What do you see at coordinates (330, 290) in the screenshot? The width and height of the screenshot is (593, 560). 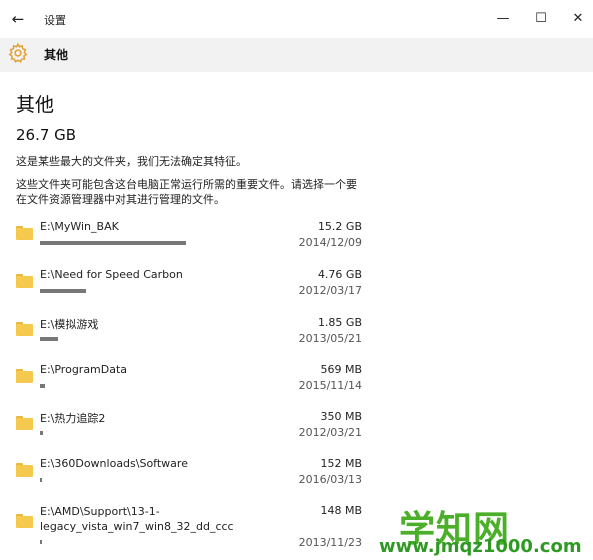 I see `folder-date: 2012/03/17` at bounding box center [330, 290].